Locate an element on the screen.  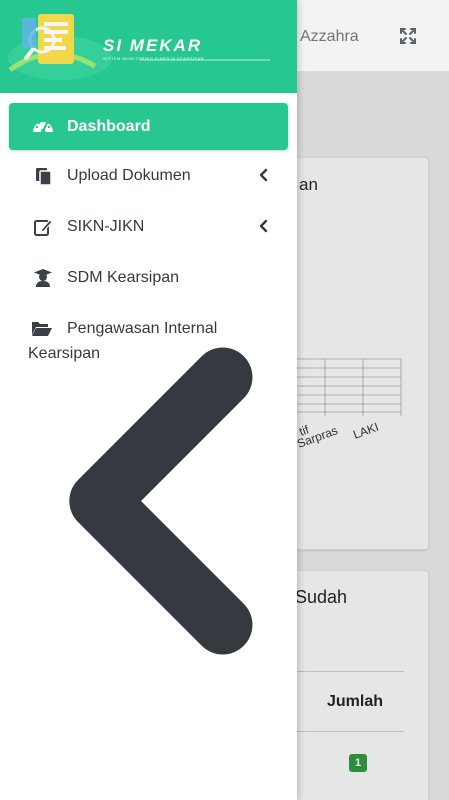
sidebar-item-label: Pengawasan Internal is located at coordinates (142, 328).